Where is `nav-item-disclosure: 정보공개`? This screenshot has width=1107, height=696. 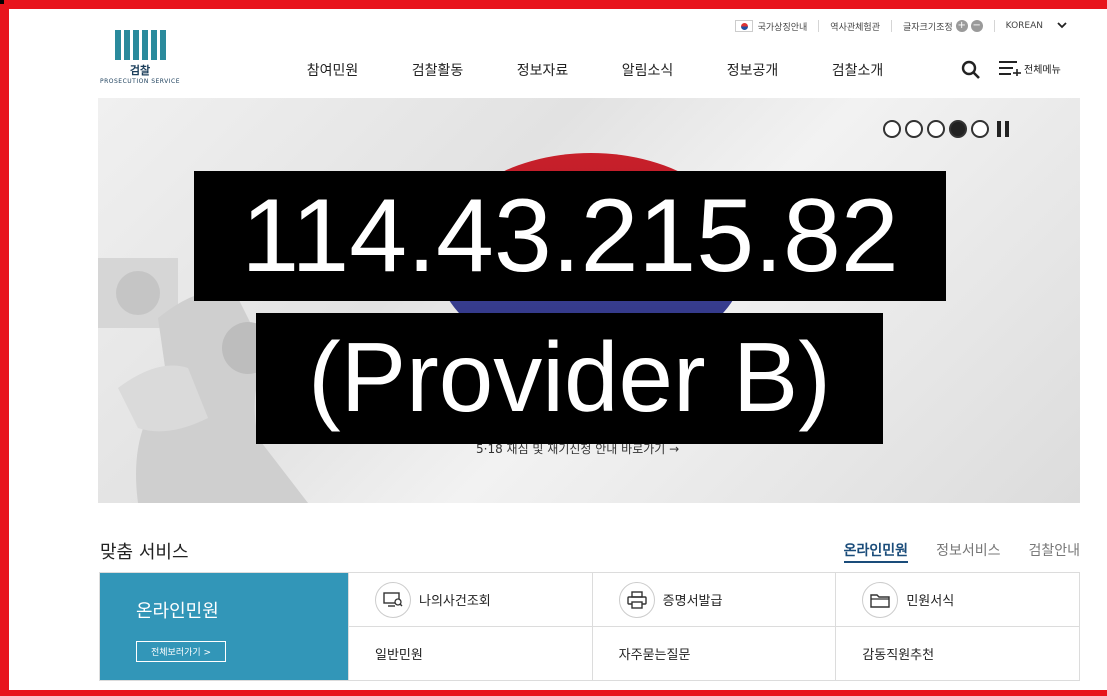
nav-item-disclosure: 정보공개 is located at coordinates (752, 70).